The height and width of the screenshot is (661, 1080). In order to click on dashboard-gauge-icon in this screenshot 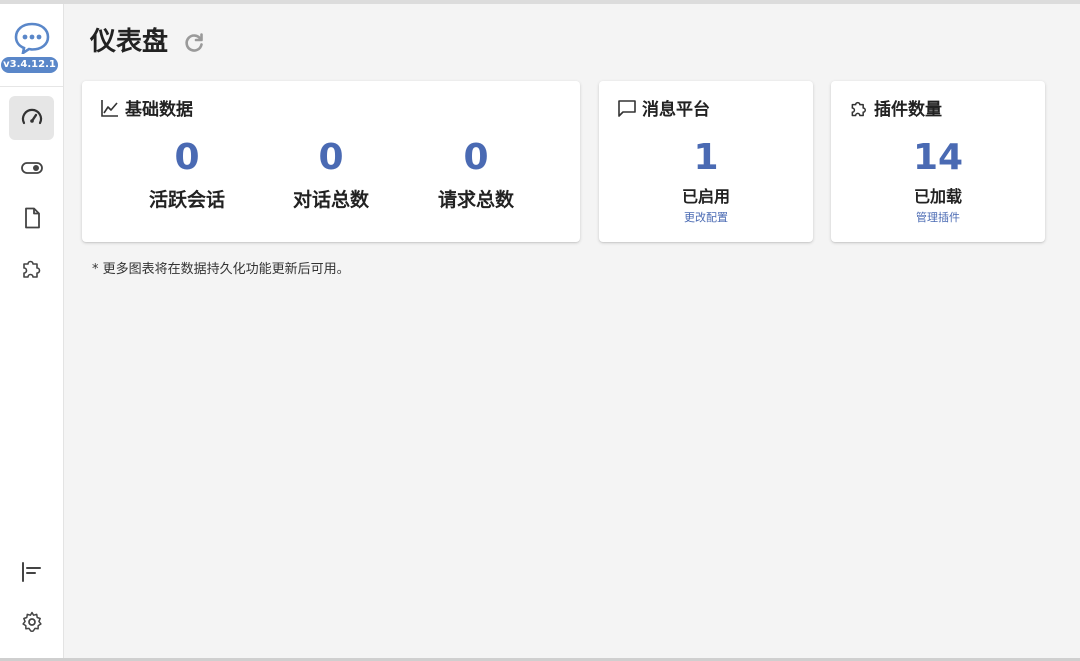, I will do `click(31, 116)`.